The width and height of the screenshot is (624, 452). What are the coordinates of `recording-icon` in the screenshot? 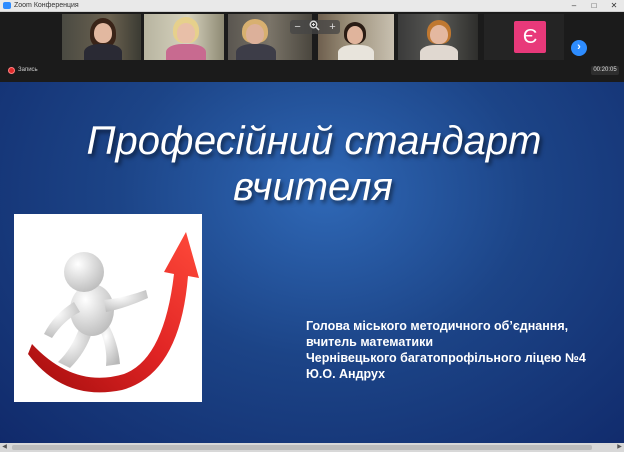 It's located at (11, 70).